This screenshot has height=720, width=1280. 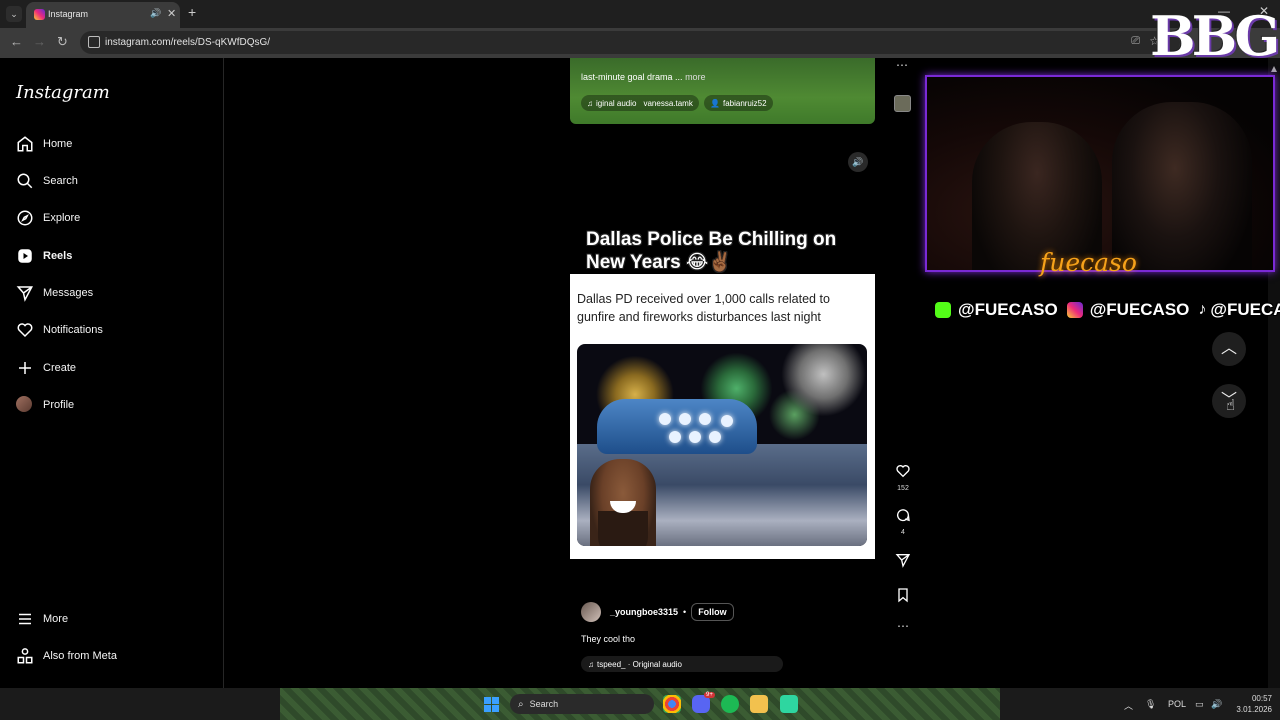 I want to click on comment-count: 4, so click(x=903, y=532).